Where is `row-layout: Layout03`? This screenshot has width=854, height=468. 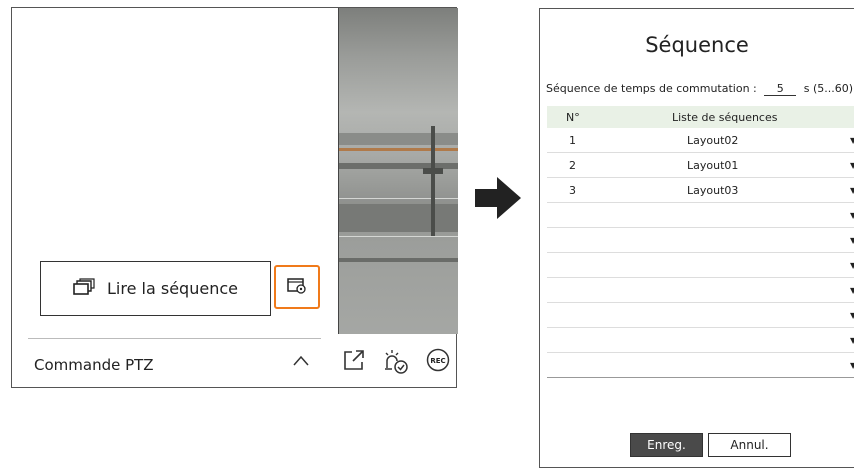
row-layout: Layout03 is located at coordinates (713, 190).